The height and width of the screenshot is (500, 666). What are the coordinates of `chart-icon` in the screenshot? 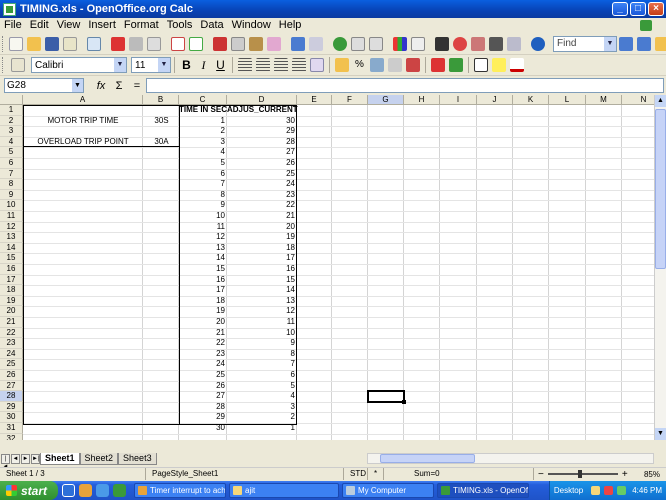 It's located at (400, 43).